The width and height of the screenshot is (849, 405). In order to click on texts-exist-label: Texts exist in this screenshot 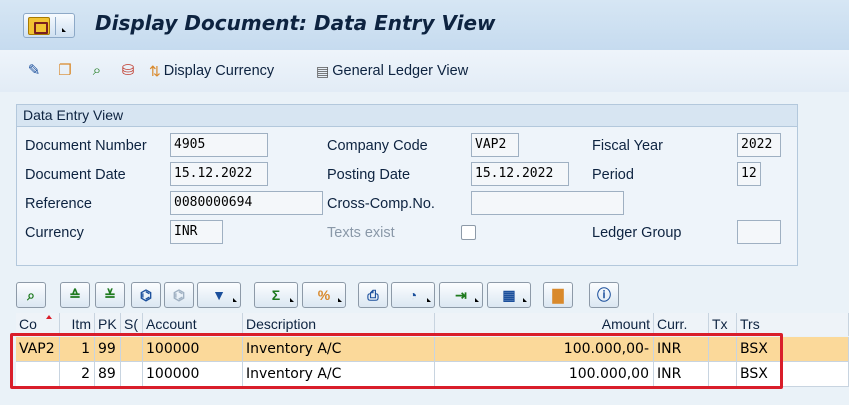, I will do `click(361, 233)`.